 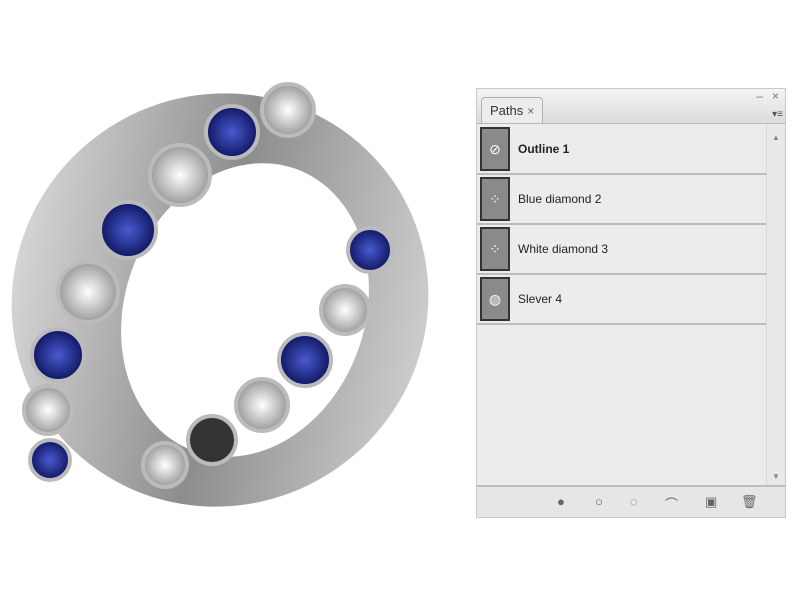 I want to click on path-row-white-diamond: ⁘ White diamond 3, so click(x=622, y=250).